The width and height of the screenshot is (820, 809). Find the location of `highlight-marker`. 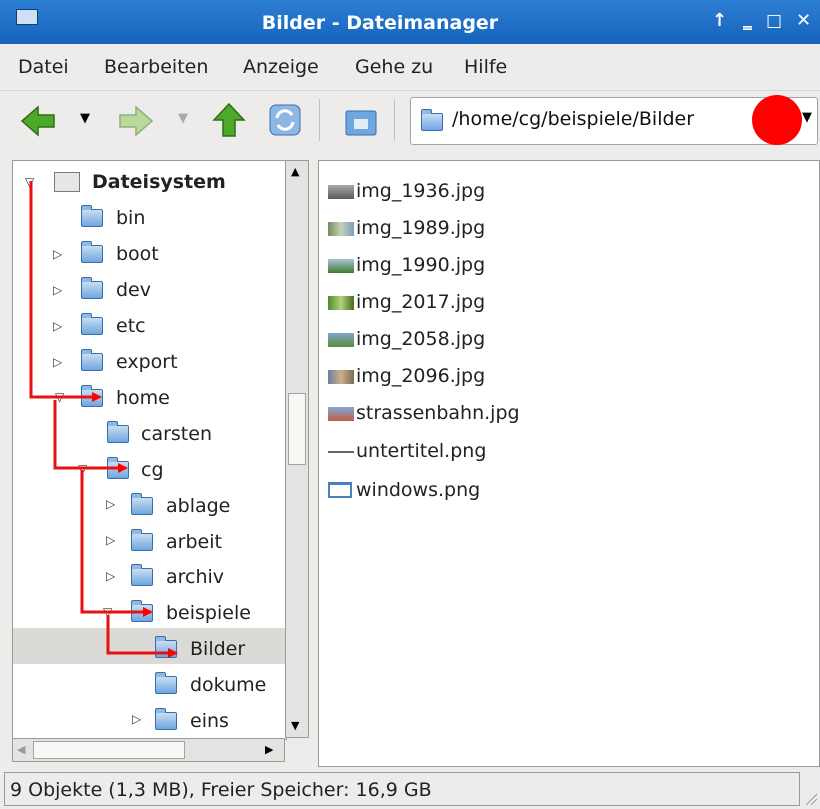

highlight-marker is located at coordinates (777, 120).